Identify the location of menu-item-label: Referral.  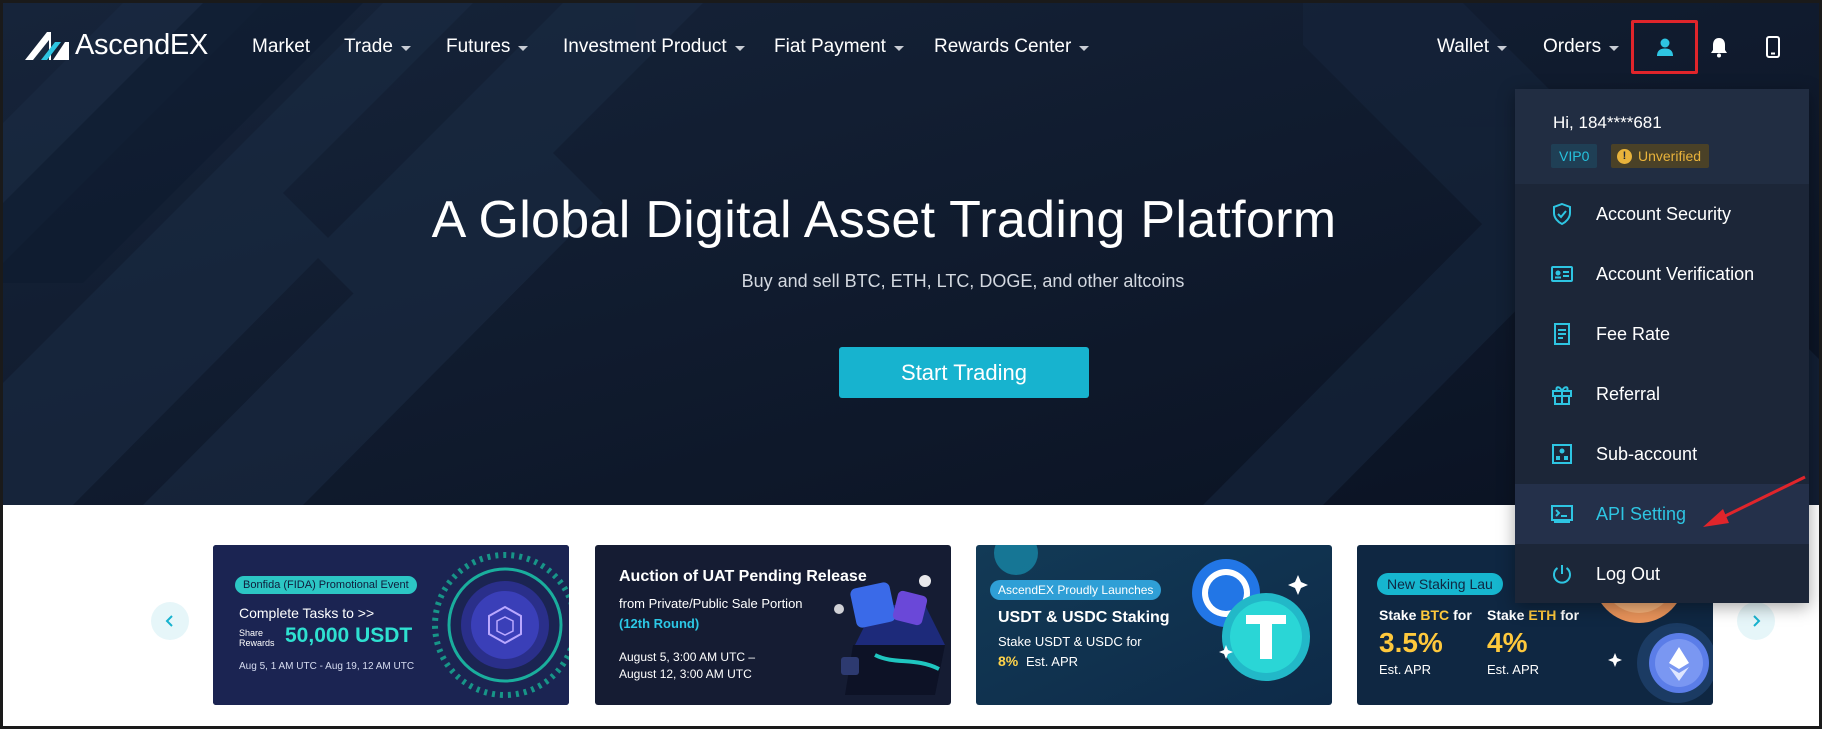
(1628, 393).